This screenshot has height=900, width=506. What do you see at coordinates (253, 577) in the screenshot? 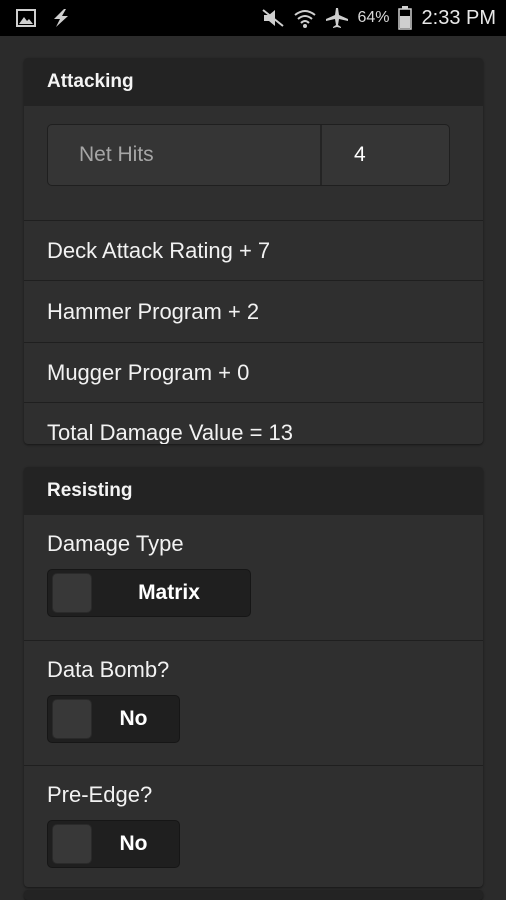
I see `damage-type-row: Damage Type Matrix` at bounding box center [253, 577].